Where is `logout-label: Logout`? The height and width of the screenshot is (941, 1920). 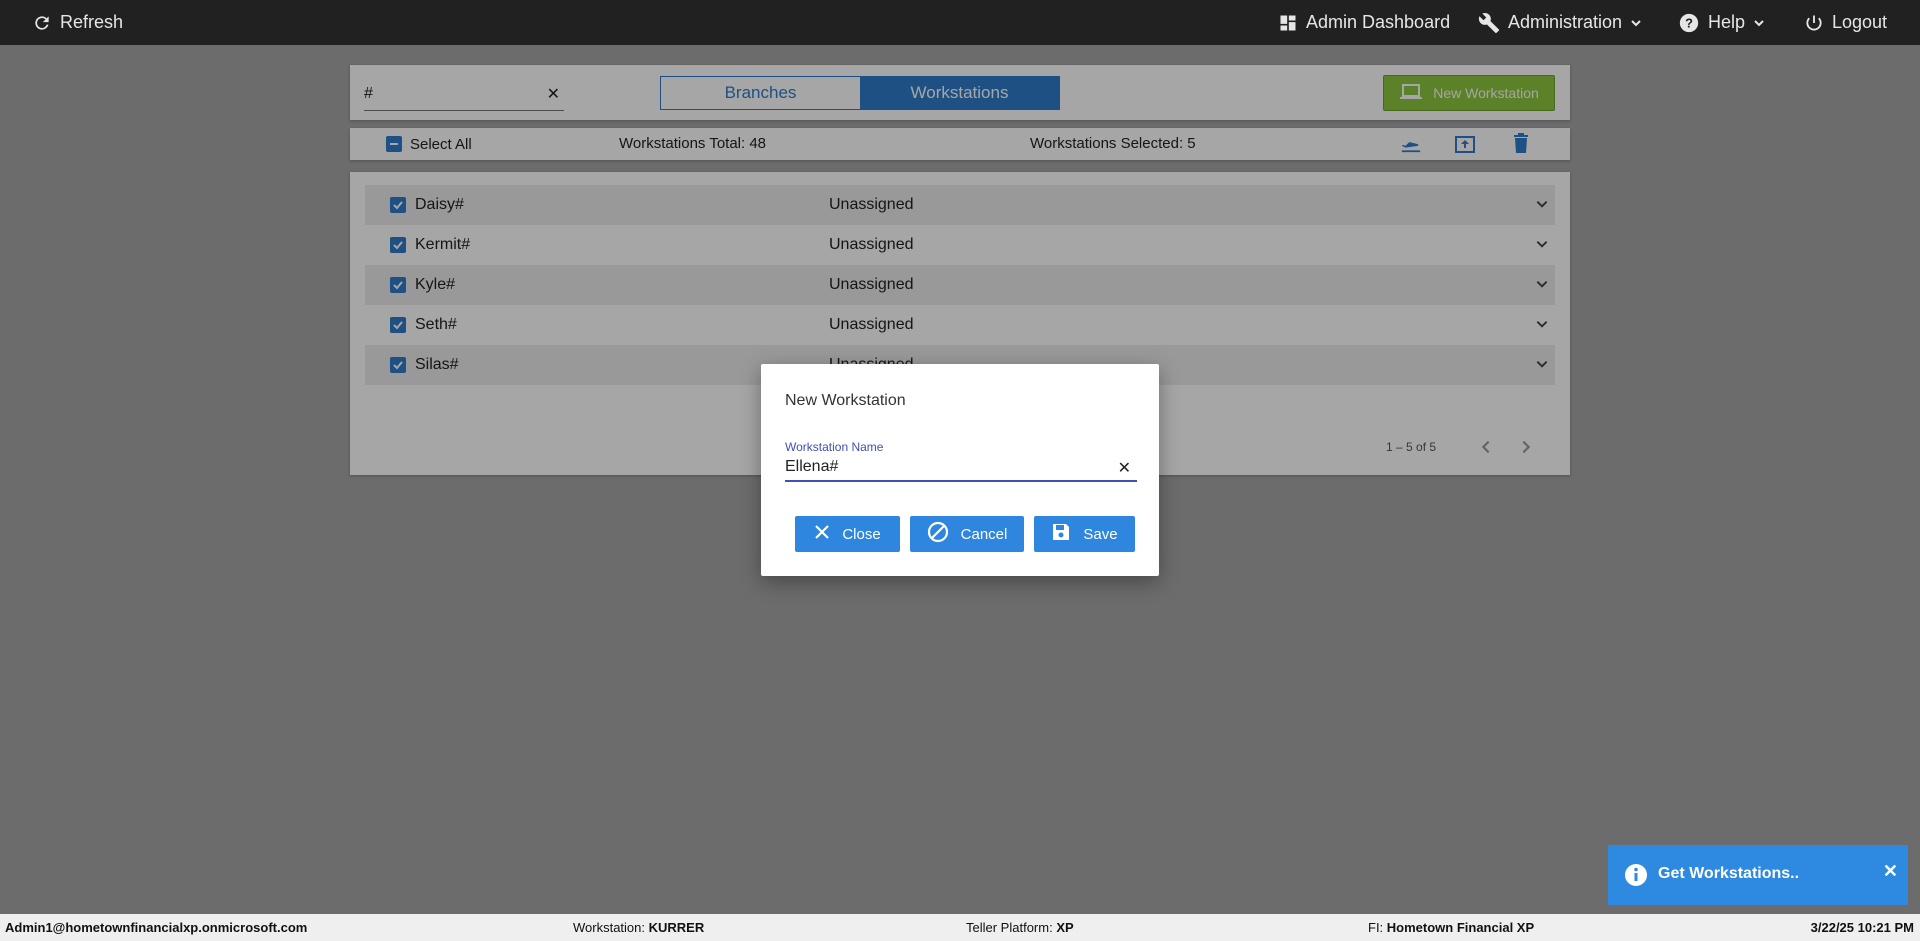 logout-label: Logout is located at coordinates (1860, 22).